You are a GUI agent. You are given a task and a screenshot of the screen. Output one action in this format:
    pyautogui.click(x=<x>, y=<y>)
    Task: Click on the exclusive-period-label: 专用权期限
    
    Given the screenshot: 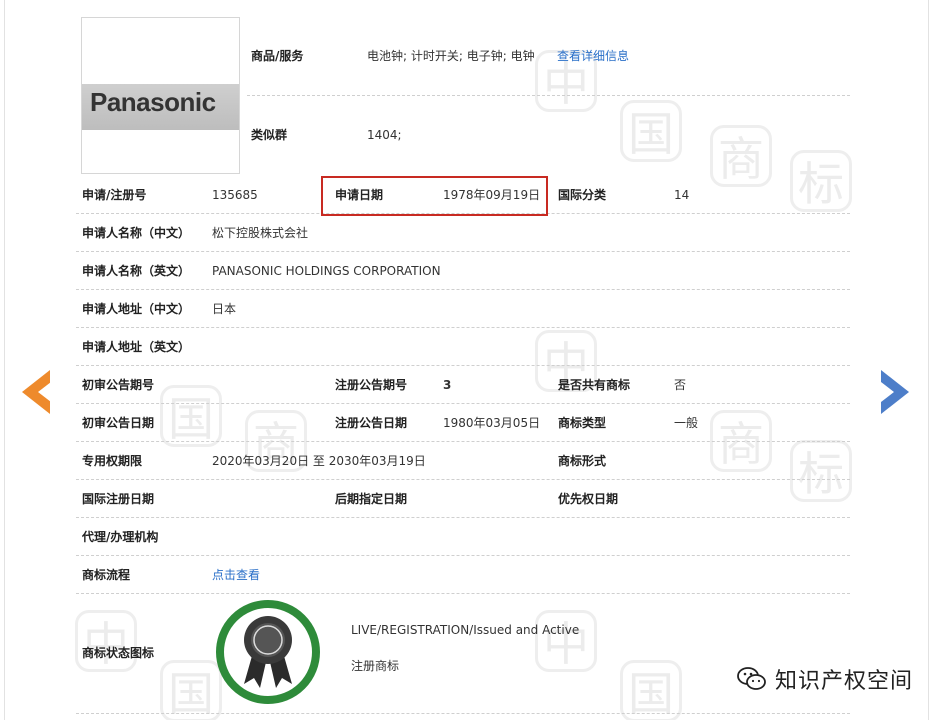 What is the action you would take?
    pyautogui.click(x=112, y=461)
    